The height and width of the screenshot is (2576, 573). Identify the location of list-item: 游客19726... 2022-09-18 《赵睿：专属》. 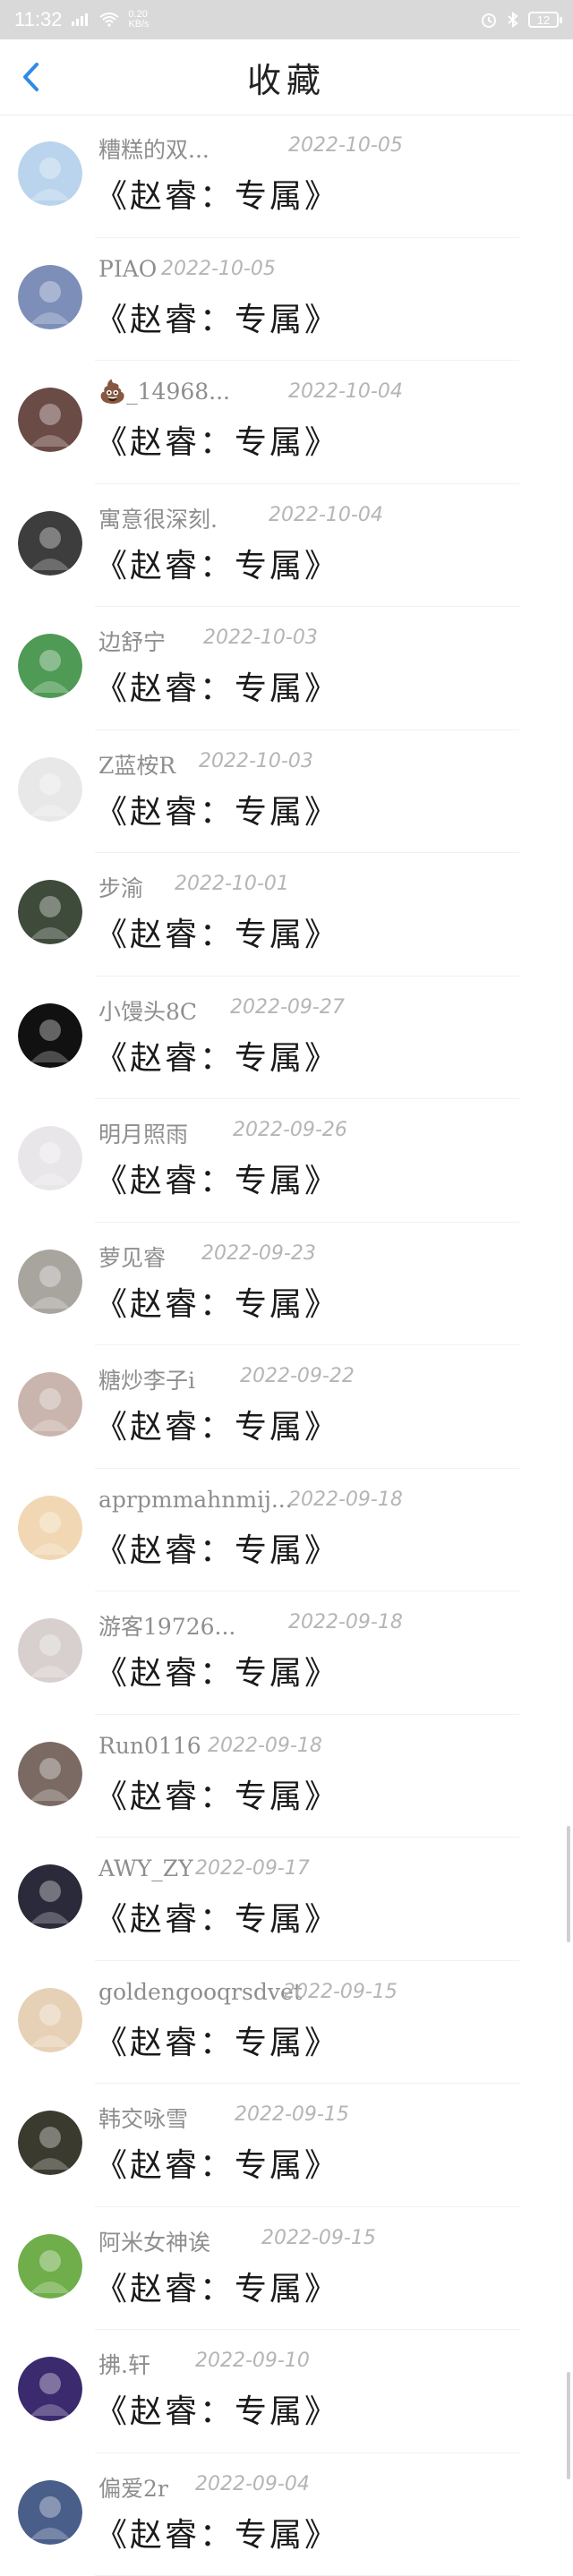
(286, 1653).